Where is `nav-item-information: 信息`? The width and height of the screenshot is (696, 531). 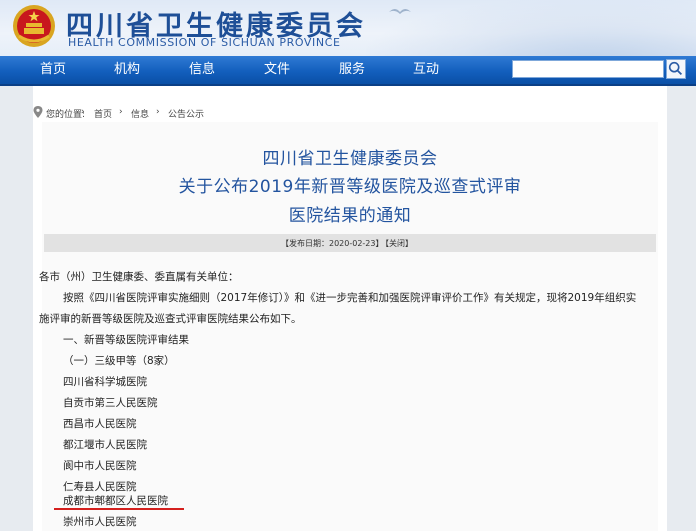
nav-item-information: 信息 is located at coordinates (202, 70).